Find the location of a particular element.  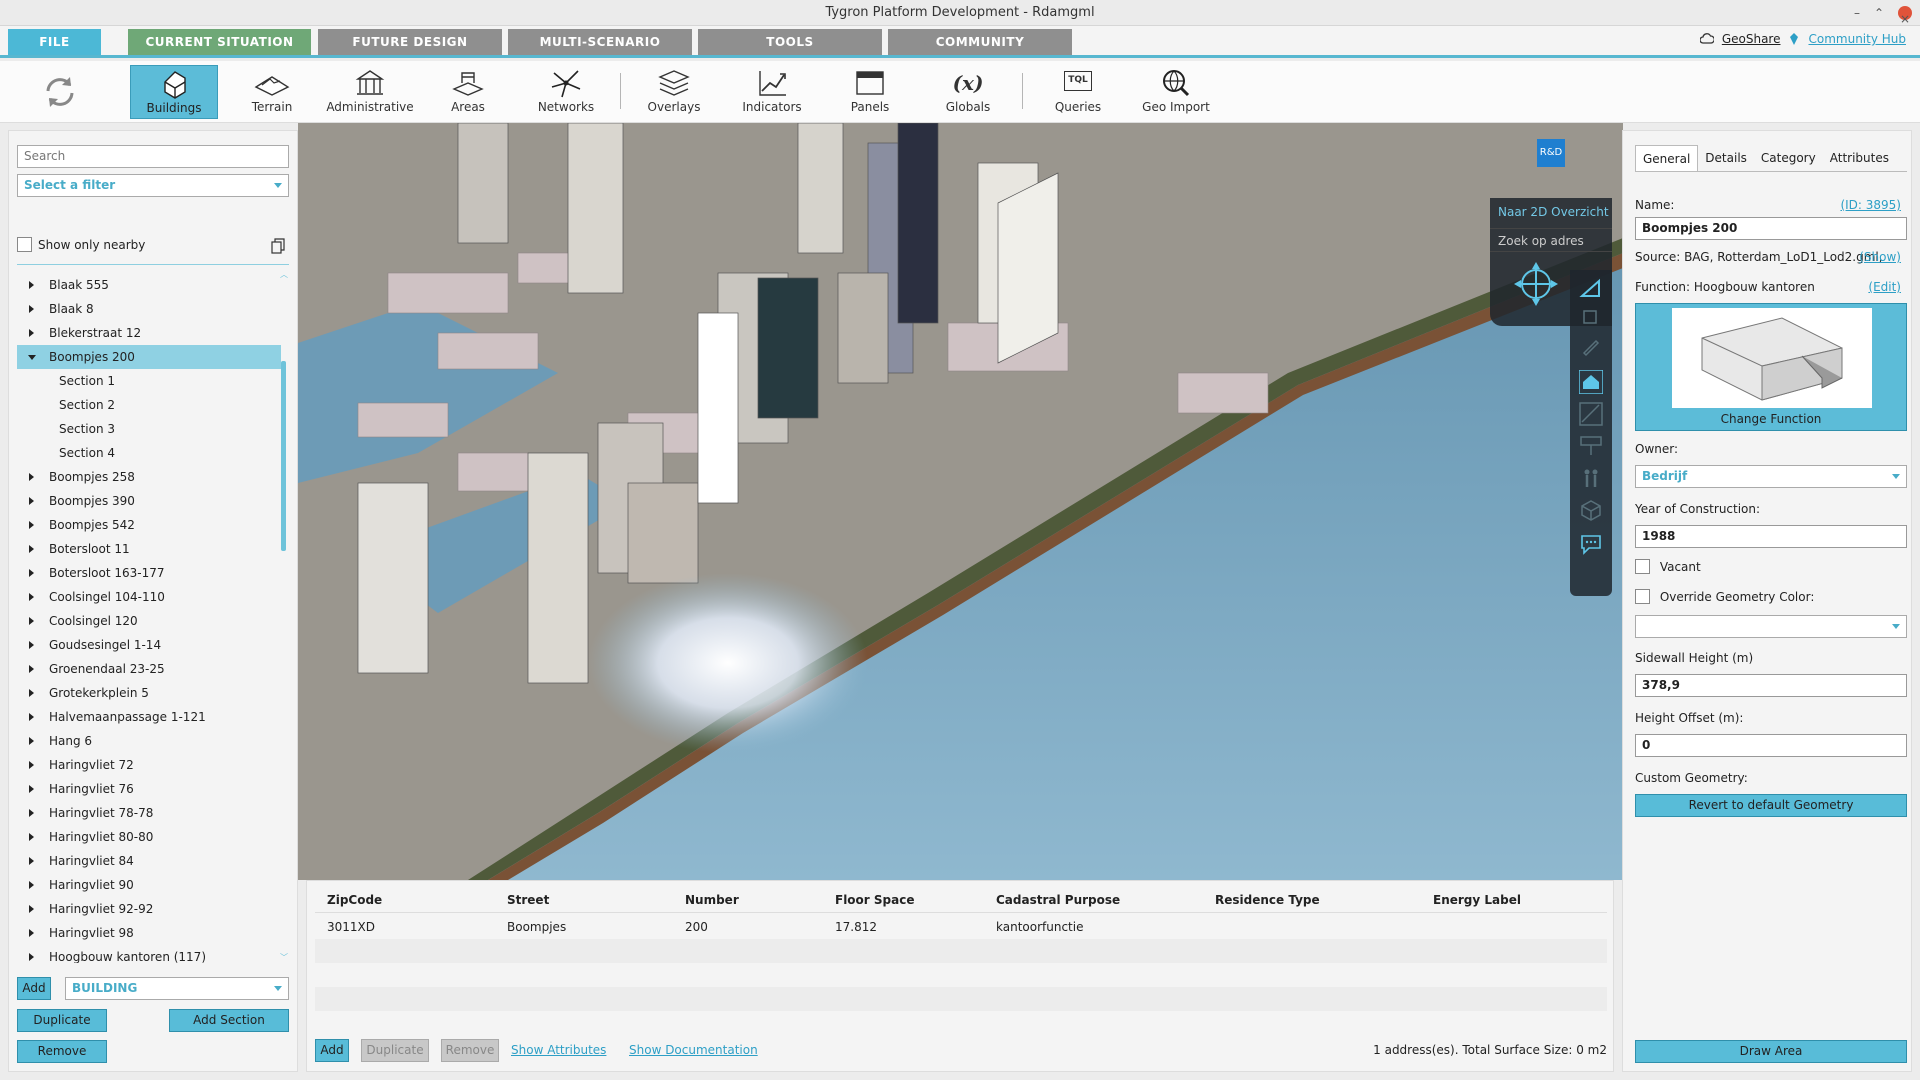

tab-tools: TOOLS is located at coordinates (790, 42).